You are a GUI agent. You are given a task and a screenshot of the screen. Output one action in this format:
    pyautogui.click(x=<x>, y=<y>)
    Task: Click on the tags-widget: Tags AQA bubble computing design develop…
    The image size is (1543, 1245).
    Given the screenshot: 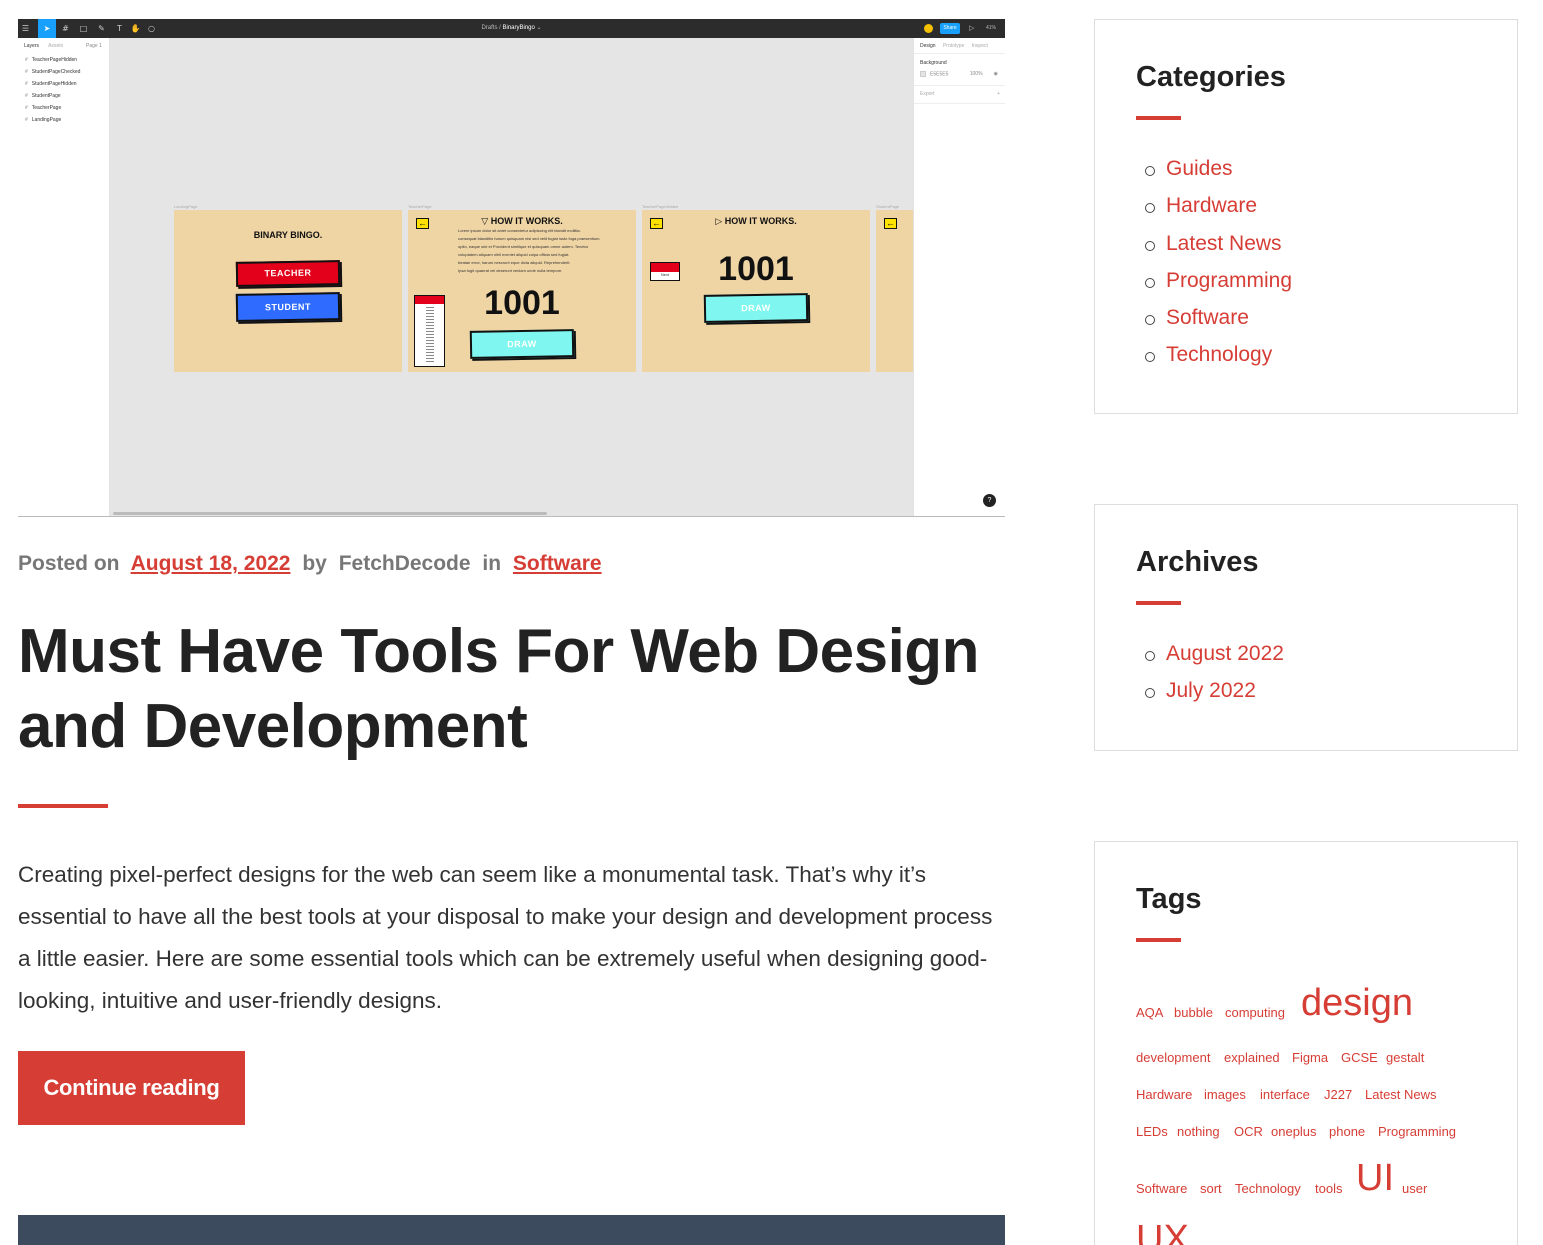 What is the action you would take?
    pyautogui.click(x=1306, y=1043)
    